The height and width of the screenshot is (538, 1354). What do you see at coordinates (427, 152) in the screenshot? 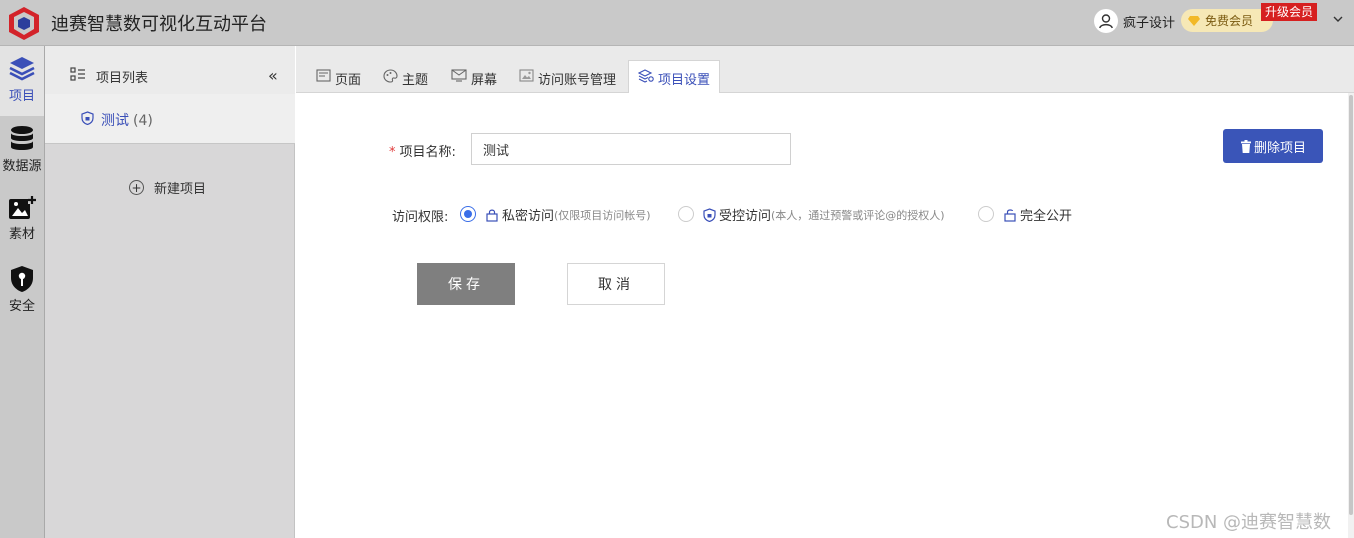
I see `project-name-label-text: 项目名称:` at bounding box center [427, 152].